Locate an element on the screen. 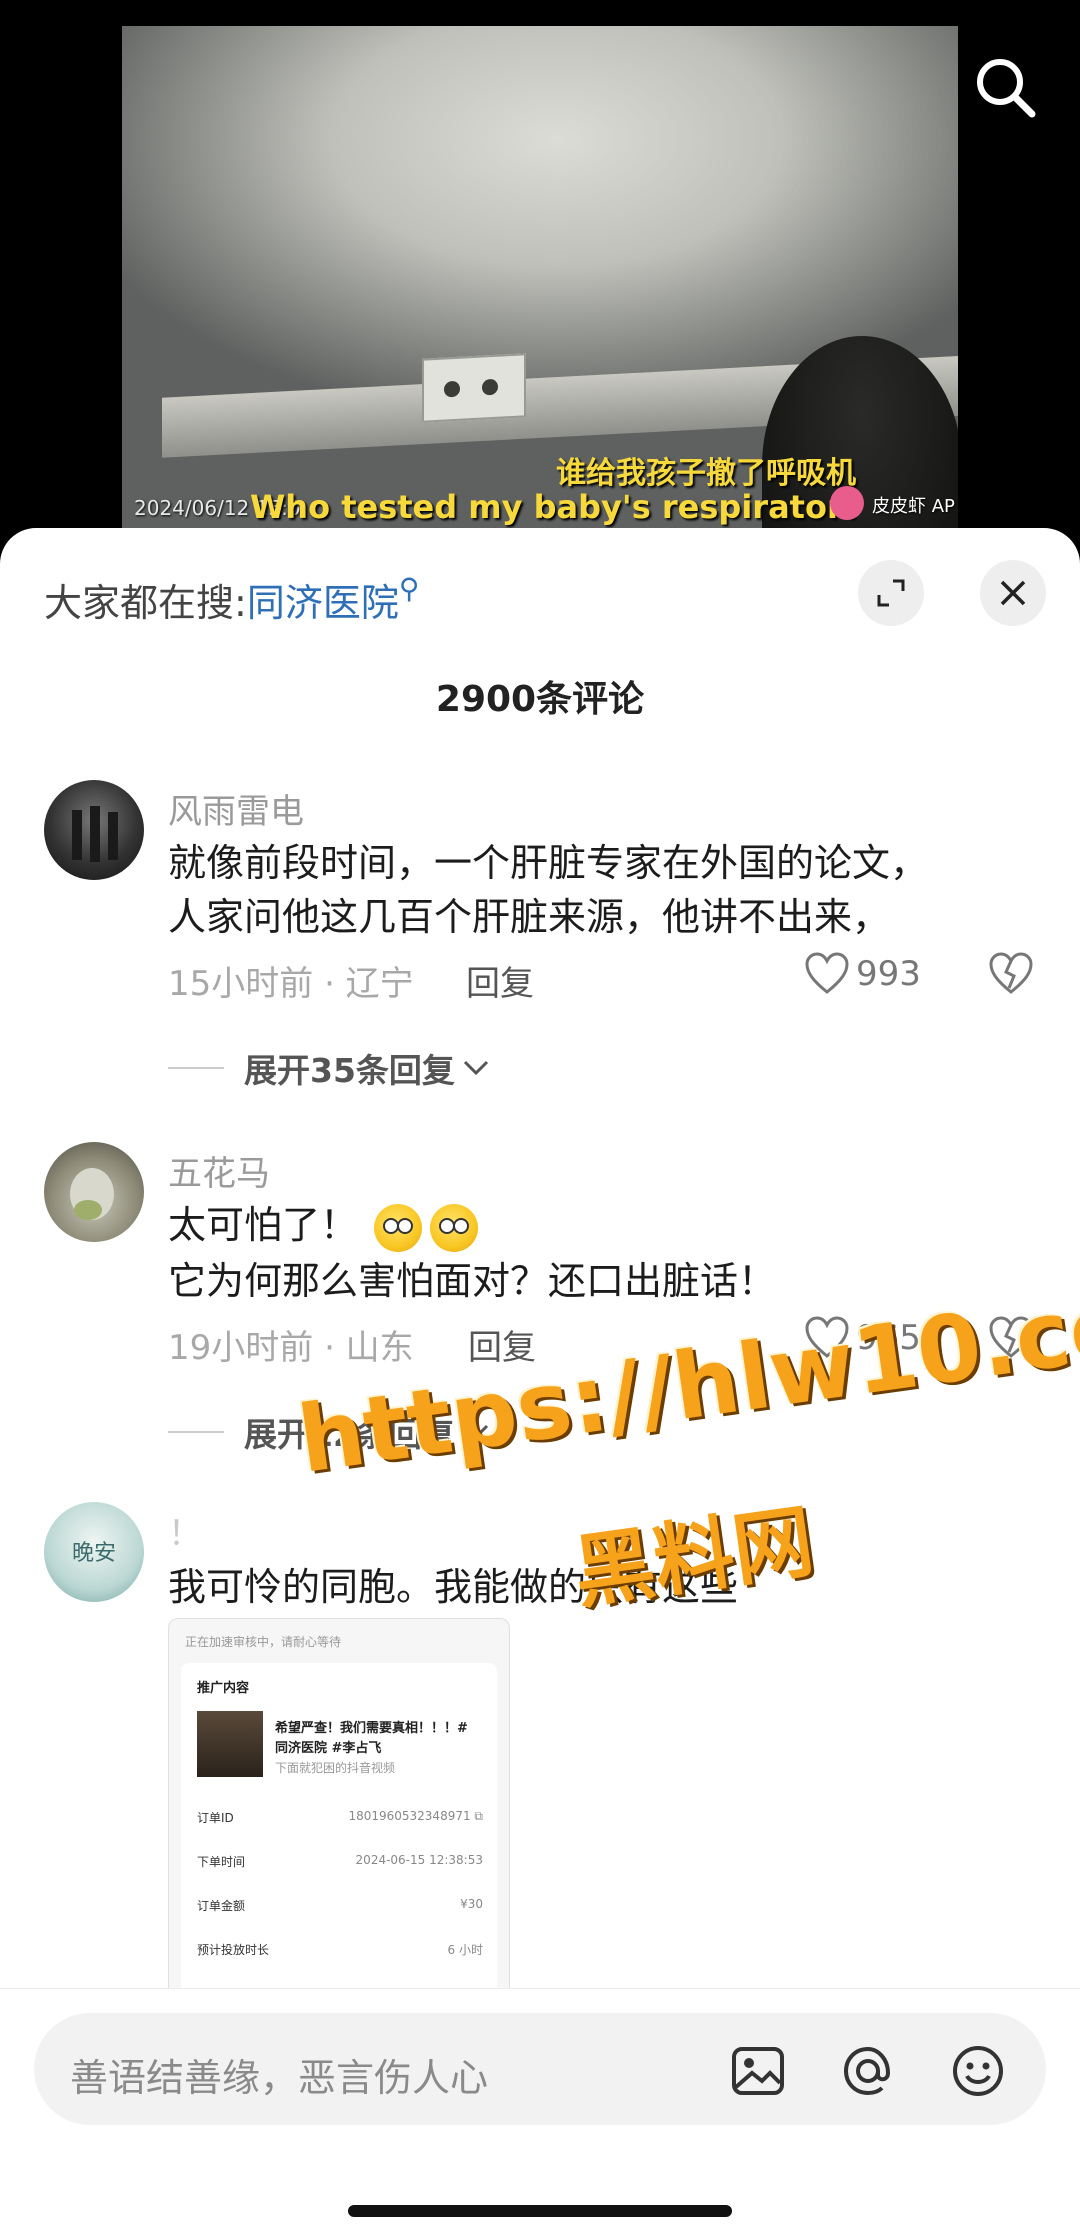 This screenshot has height=2238, width=1080. close-button is located at coordinates (1013, 593).